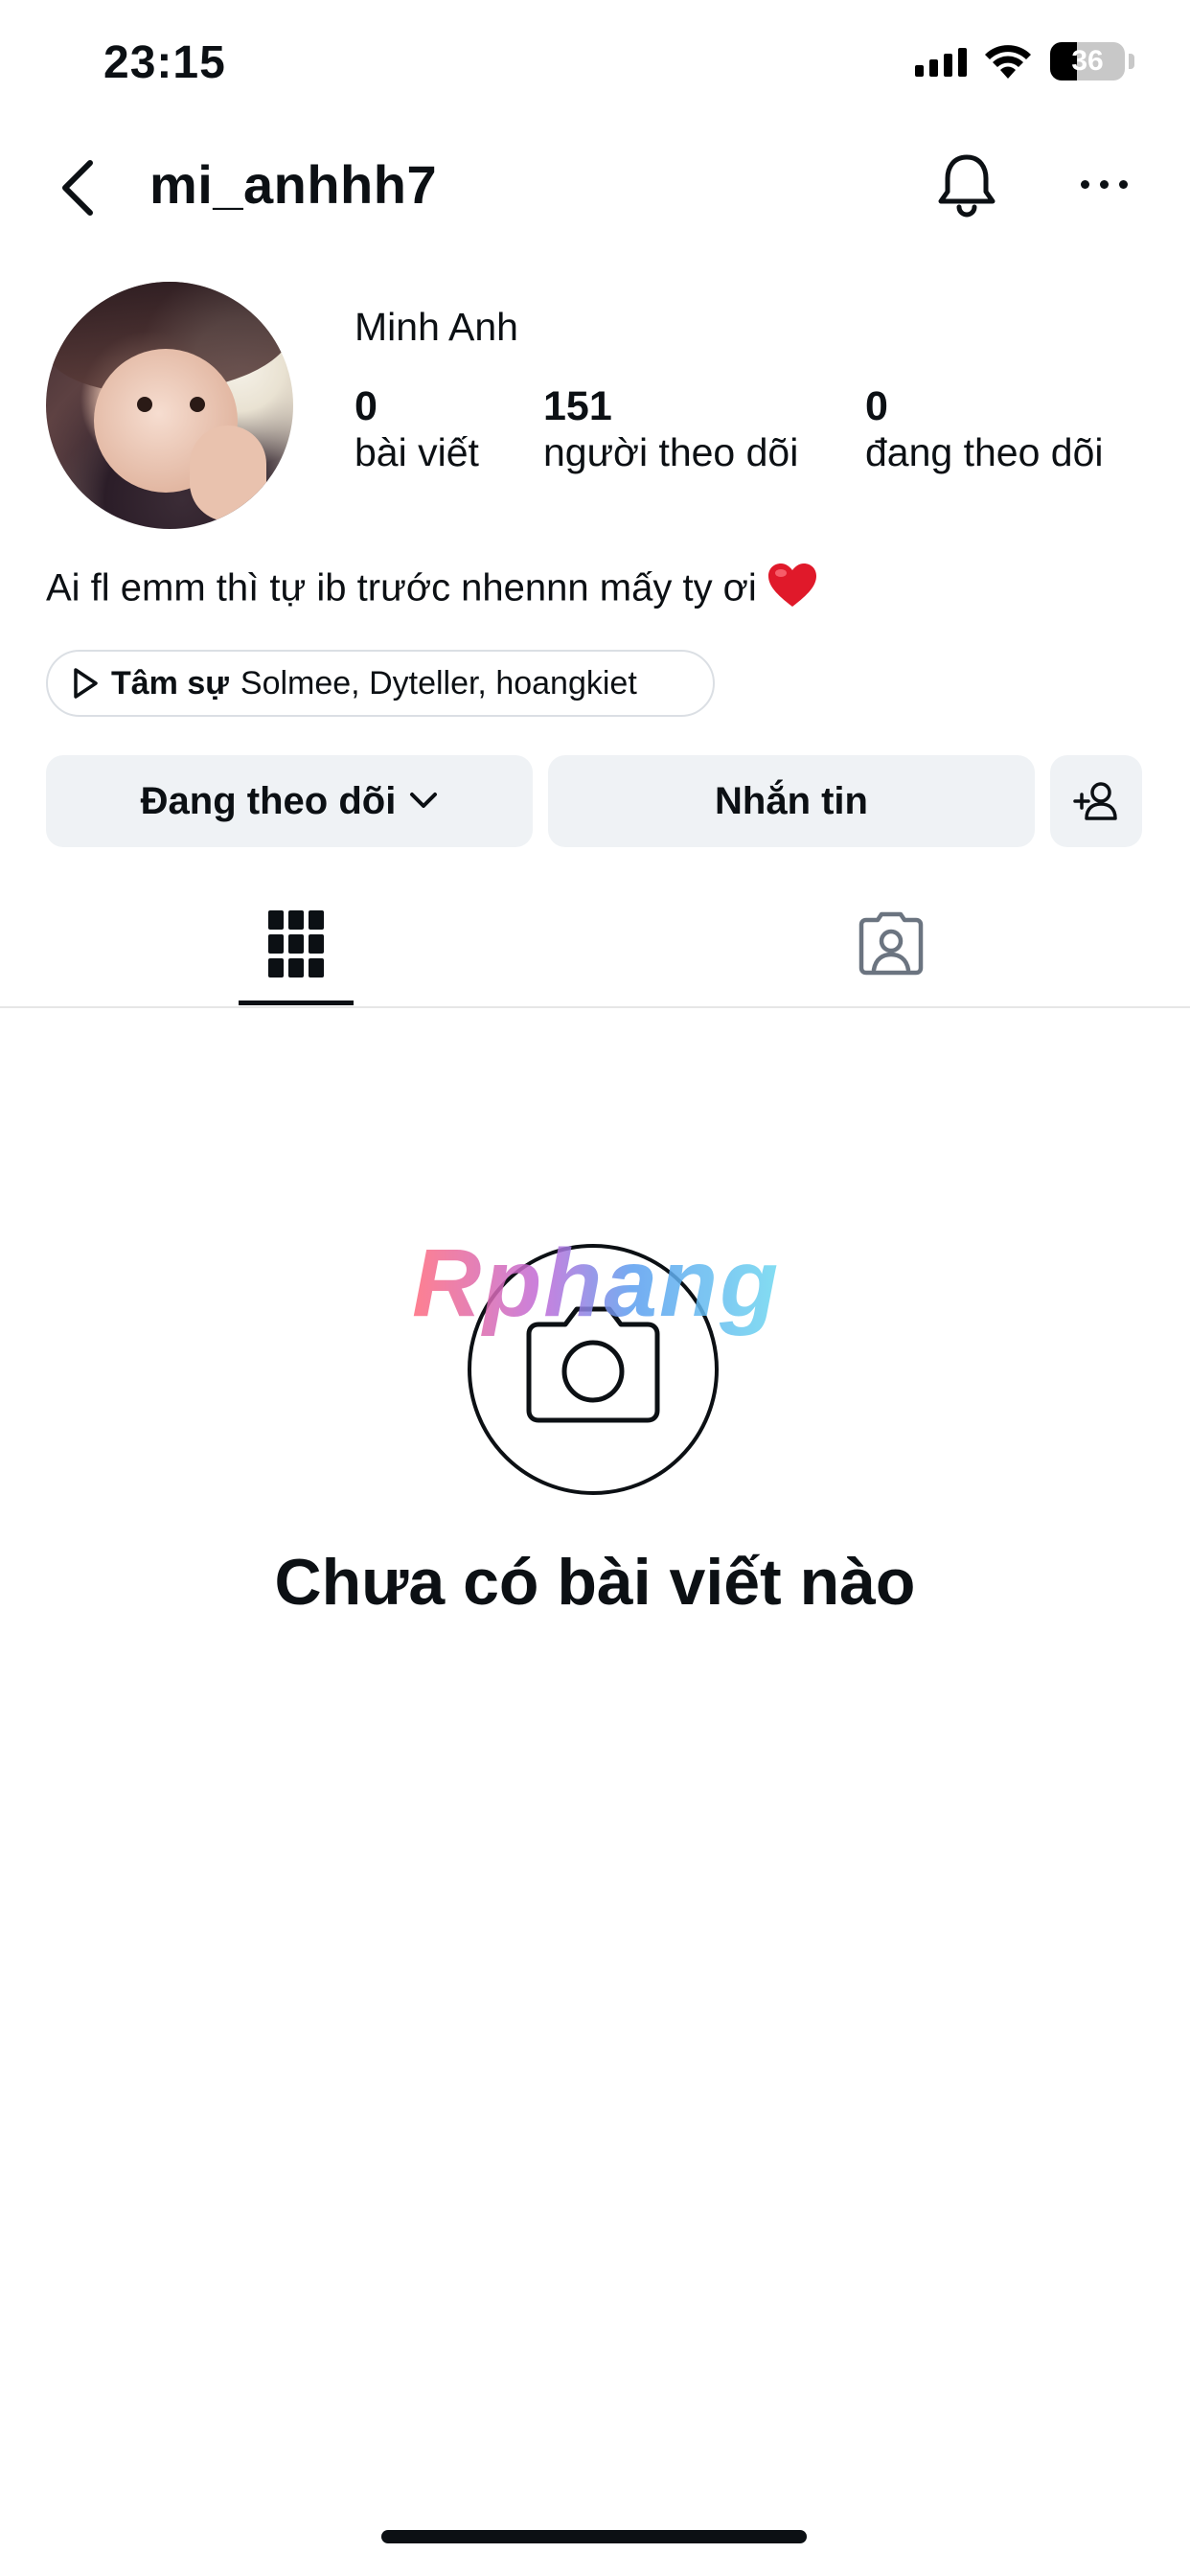  I want to click on active-tab-indicator, so click(296, 1002).